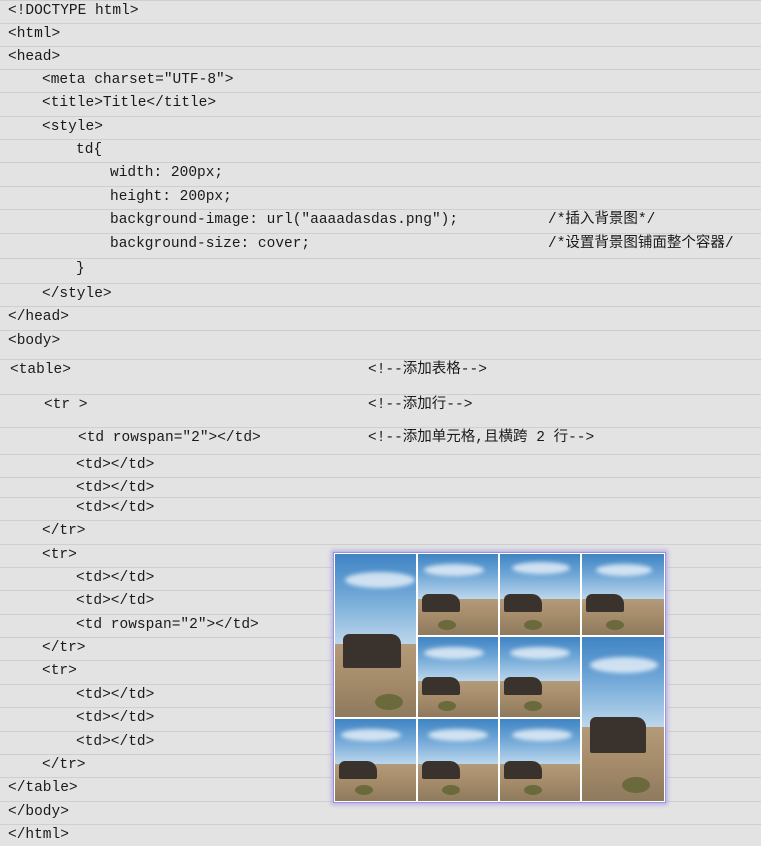 This screenshot has width=761, height=846. What do you see at coordinates (380, 78) in the screenshot?
I see `code-line: <meta charset="UTF-8">` at bounding box center [380, 78].